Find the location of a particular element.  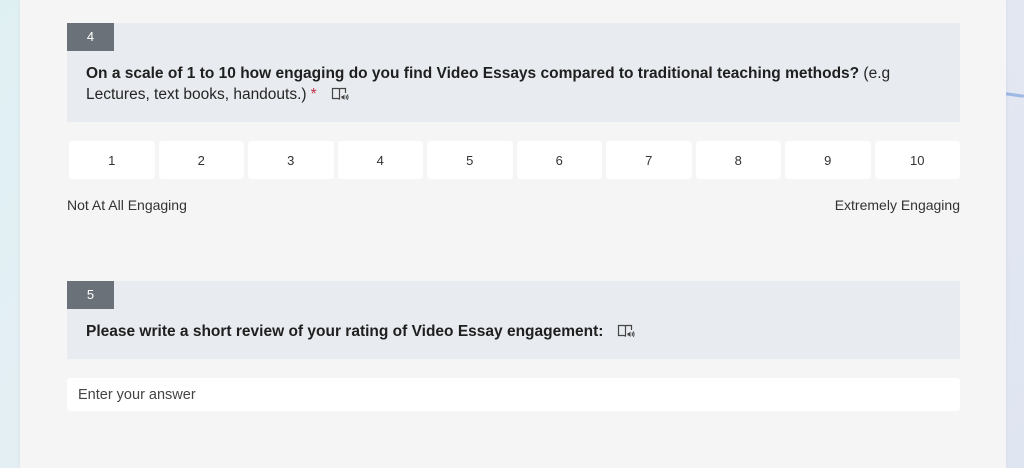

rating-option-9: 9 is located at coordinates (828, 160).